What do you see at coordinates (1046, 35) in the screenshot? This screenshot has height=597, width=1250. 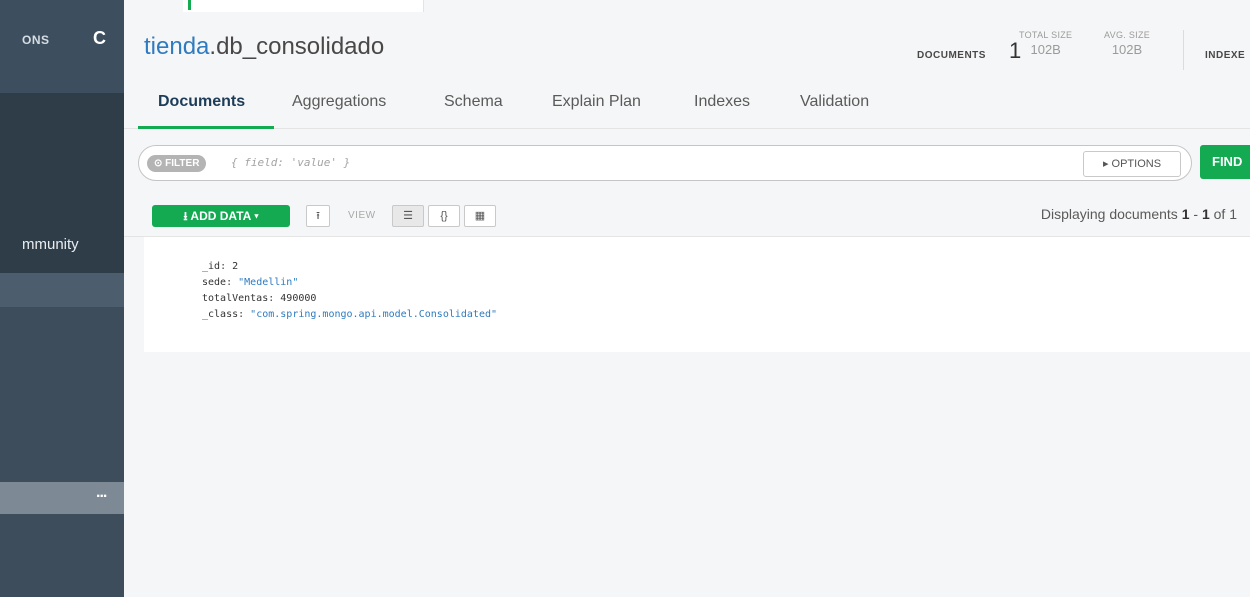 I see `total-size-label: TOTAL SIZE` at bounding box center [1046, 35].